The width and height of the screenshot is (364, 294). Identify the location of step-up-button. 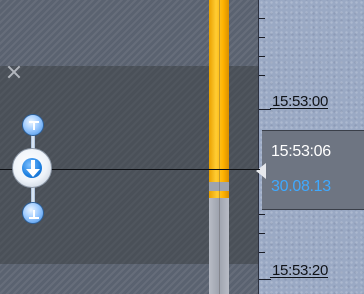
(33, 125).